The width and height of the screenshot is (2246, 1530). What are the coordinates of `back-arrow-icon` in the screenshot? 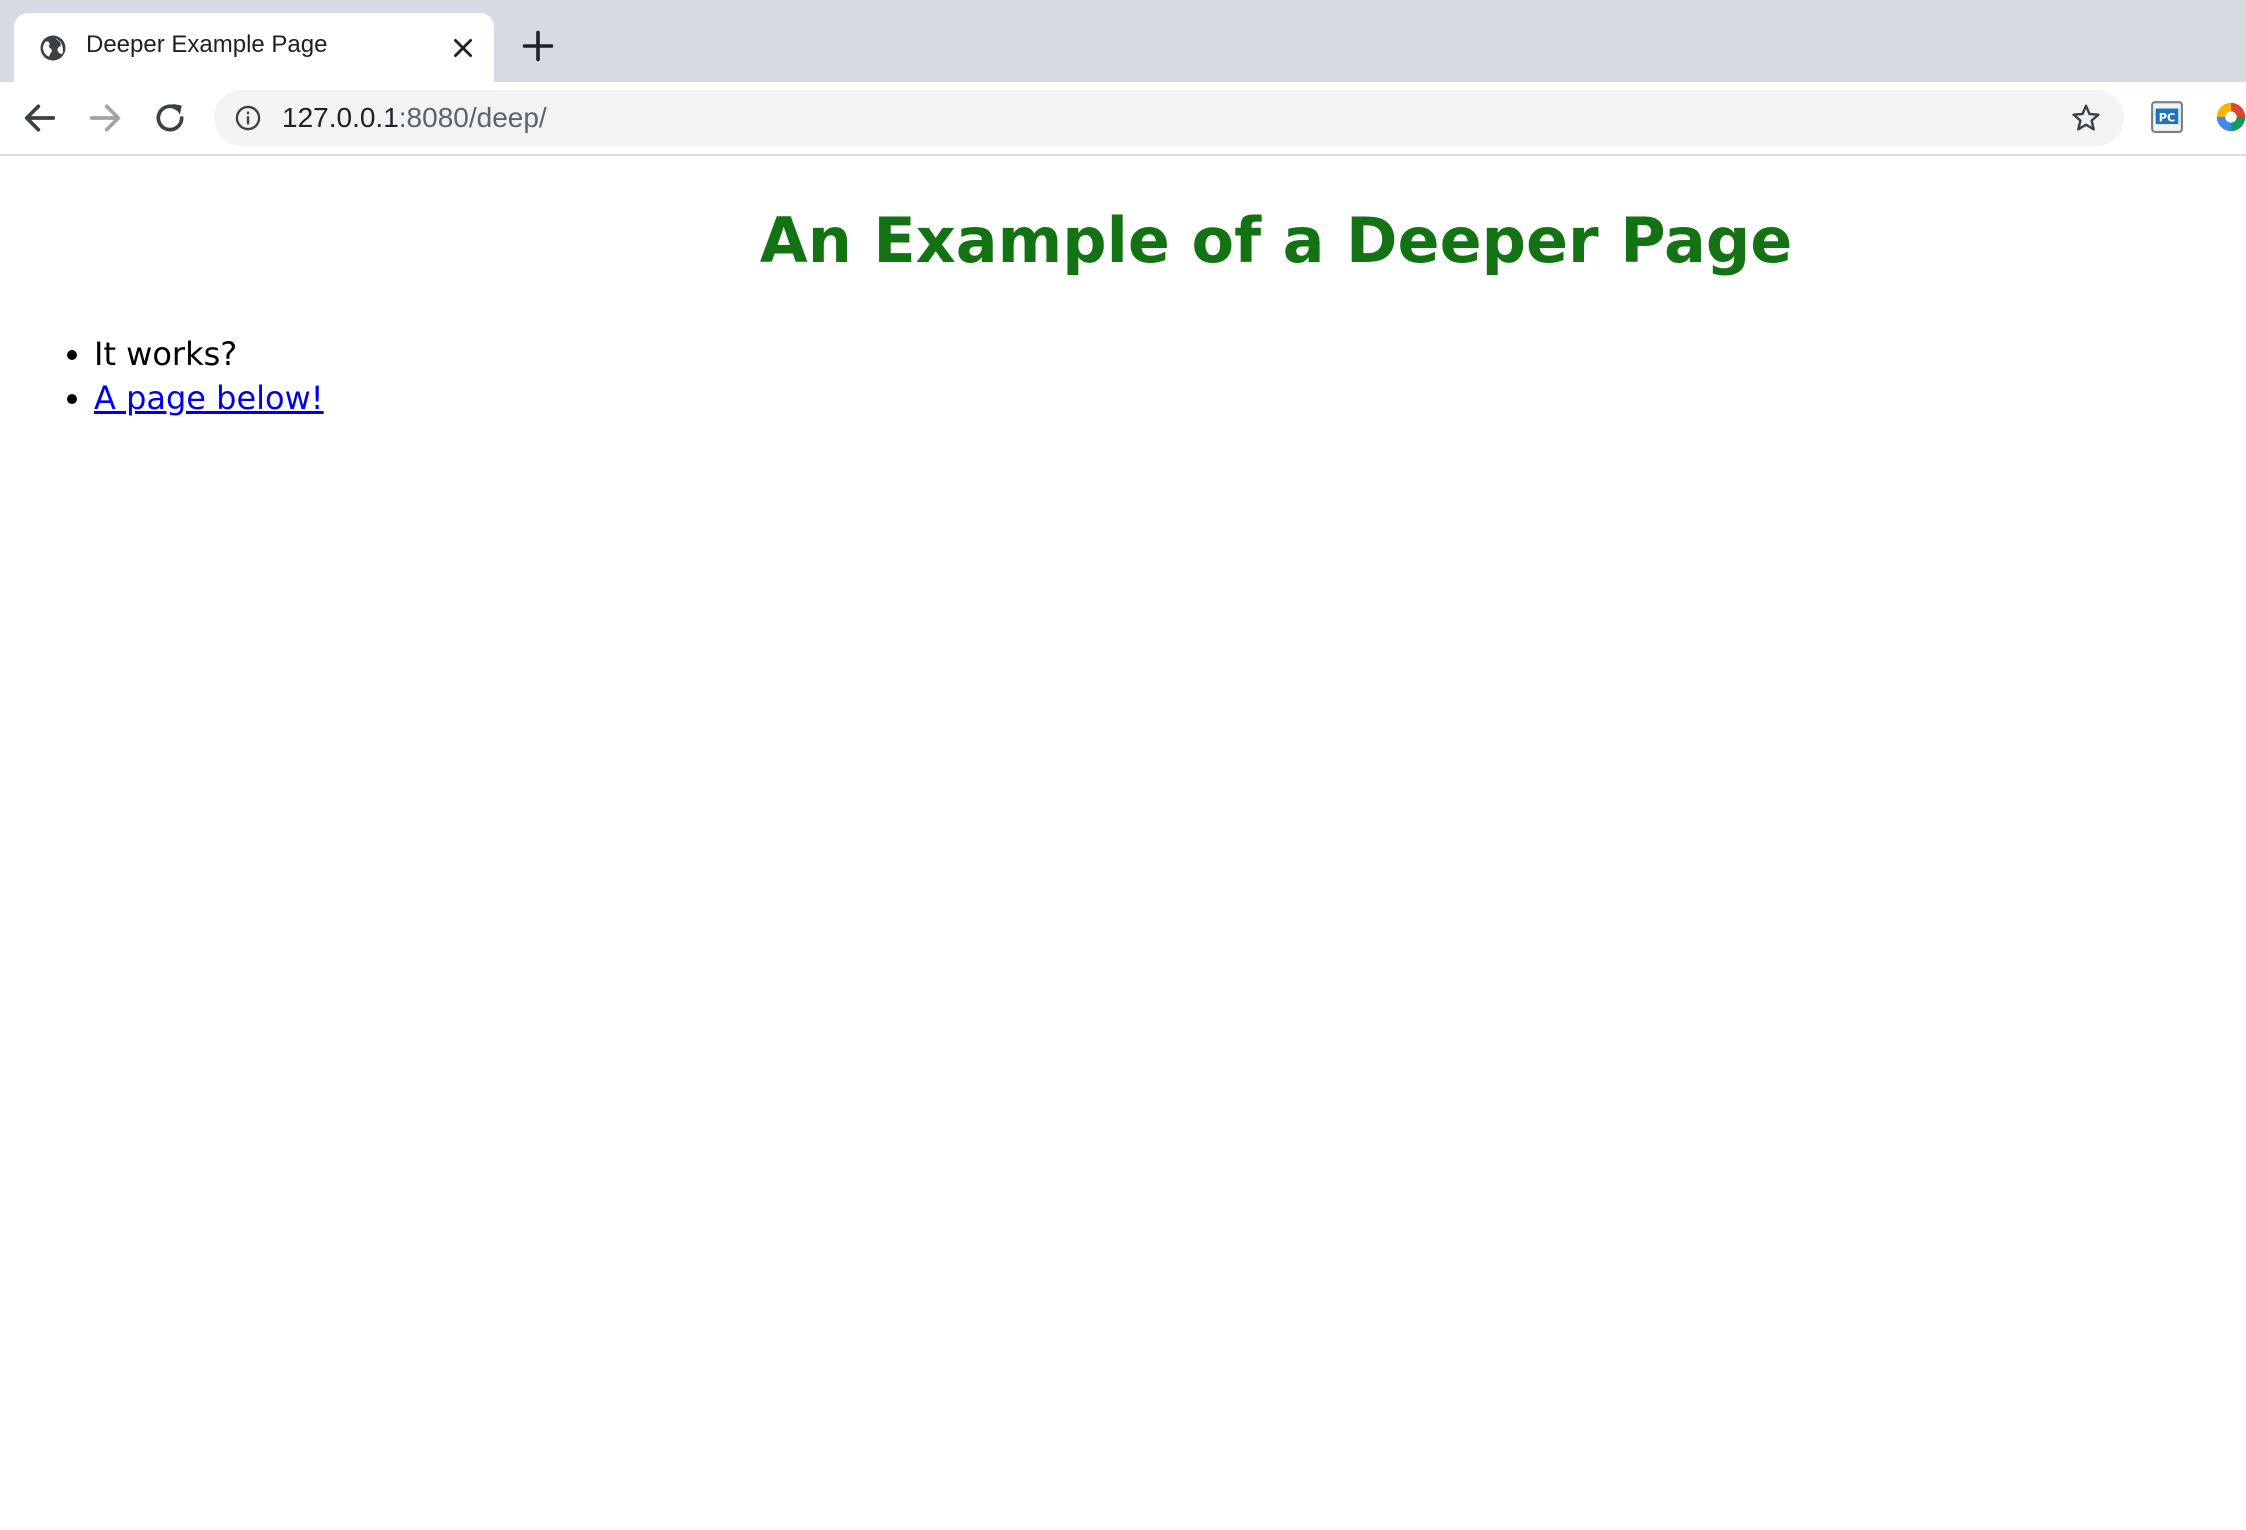 It's located at (40, 118).